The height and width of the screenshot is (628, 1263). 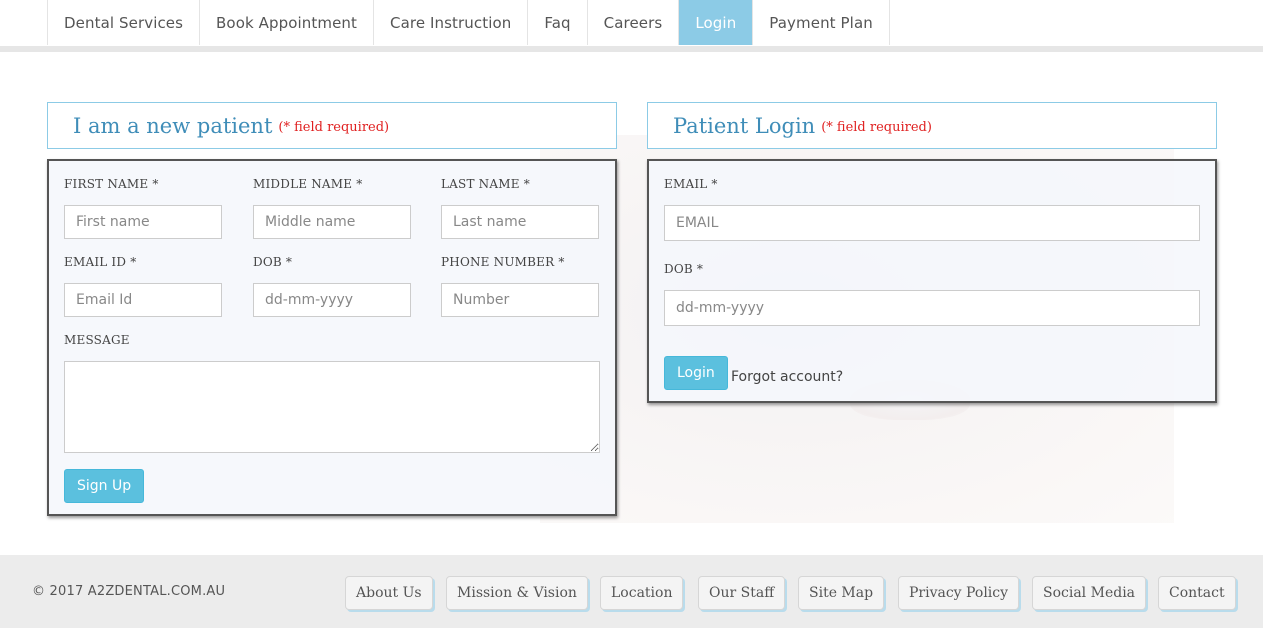 What do you see at coordinates (742, 593) in the screenshot?
I see `footer-link-our-staff: Our Staff` at bounding box center [742, 593].